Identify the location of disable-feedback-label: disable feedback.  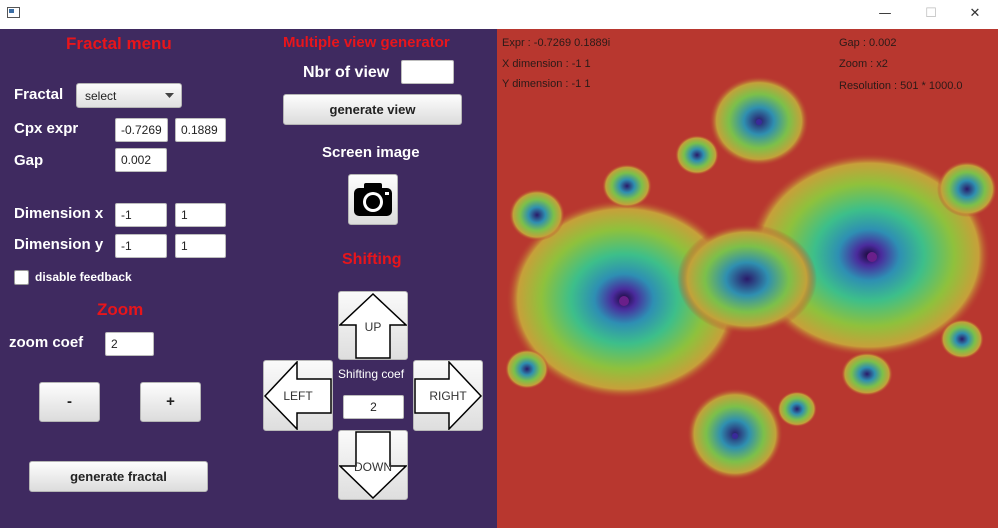
(83, 277).